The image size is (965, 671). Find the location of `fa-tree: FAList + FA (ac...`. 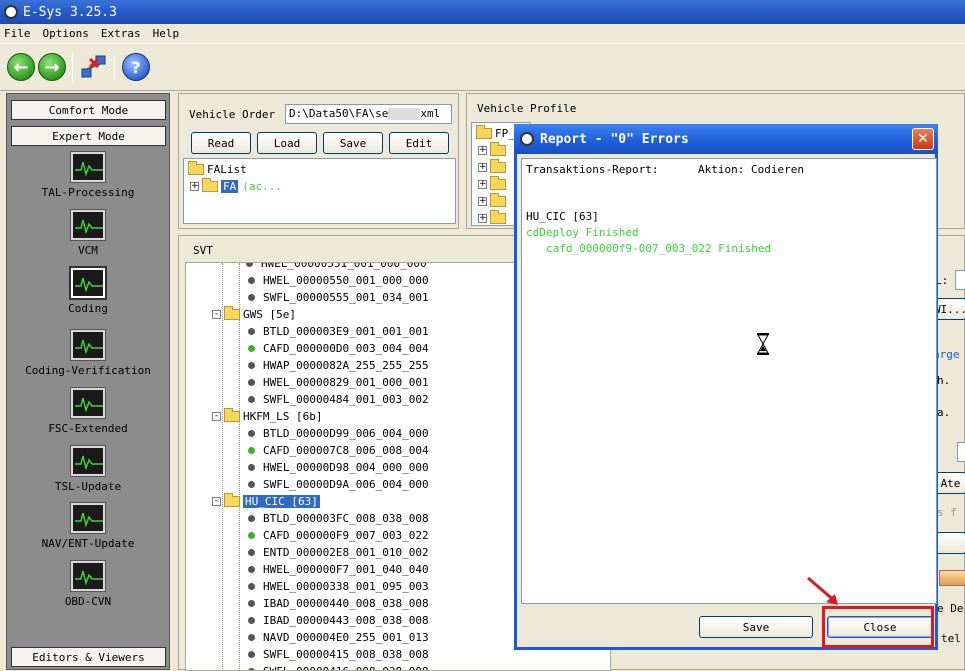

fa-tree: FAList + FA (ac... is located at coordinates (319, 191).